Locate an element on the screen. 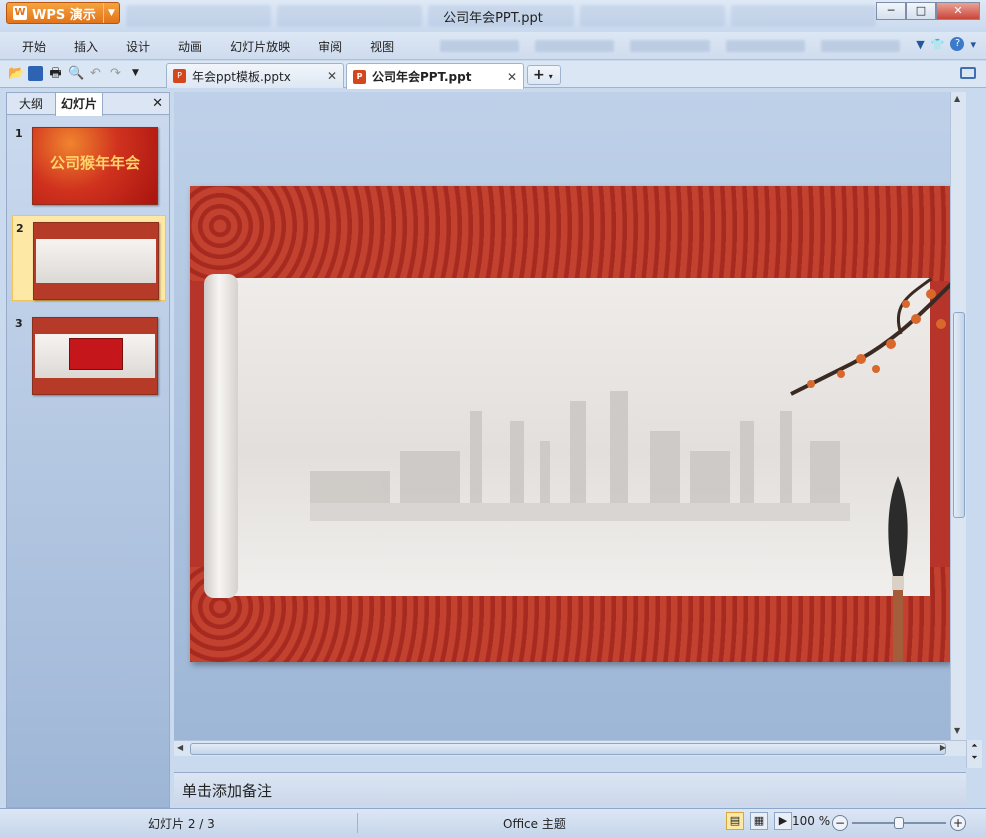 The width and height of the screenshot is (986, 837). tab-slides: 幻灯片 is located at coordinates (79, 104).